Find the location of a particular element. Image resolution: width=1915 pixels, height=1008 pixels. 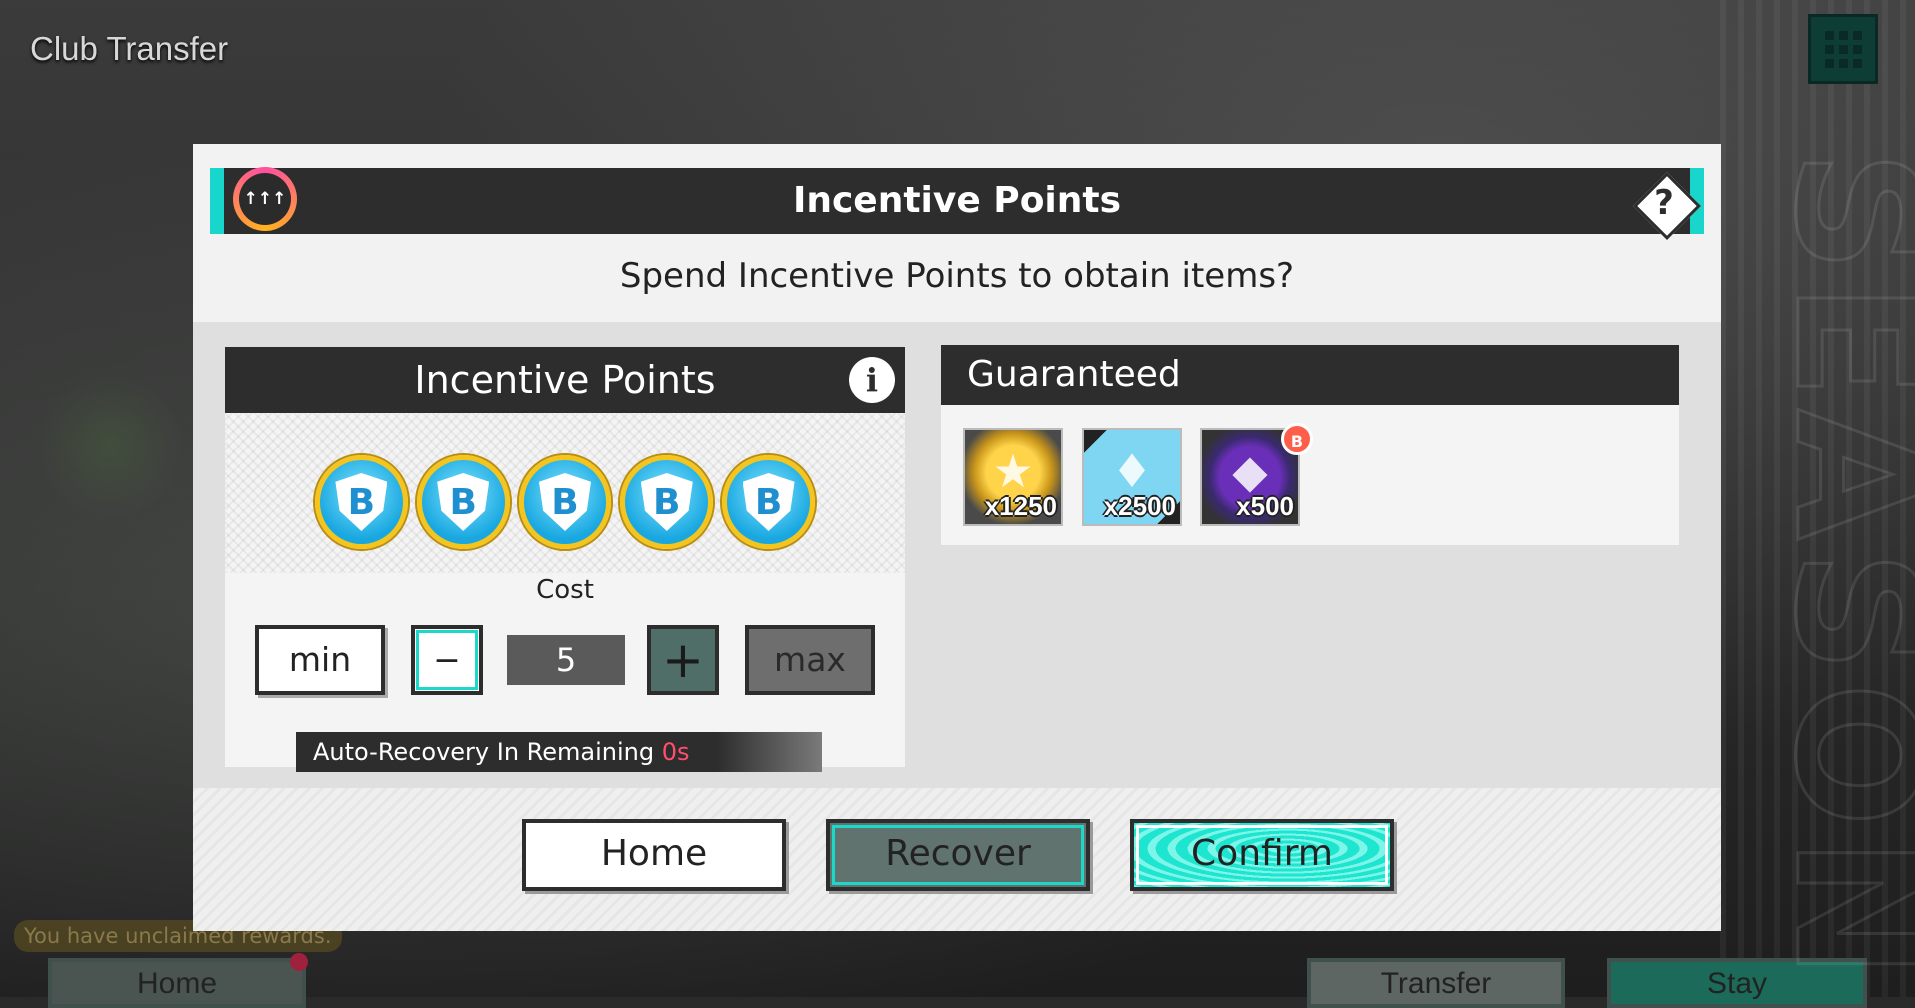

page-title: Club Transfer is located at coordinates (129, 48).